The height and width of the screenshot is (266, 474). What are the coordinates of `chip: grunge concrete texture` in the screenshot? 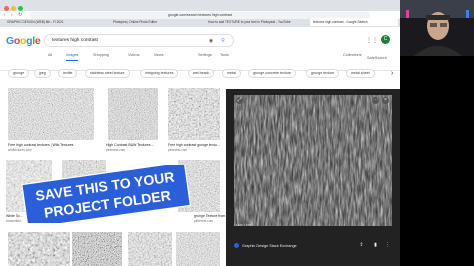 It's located at (272, 73).